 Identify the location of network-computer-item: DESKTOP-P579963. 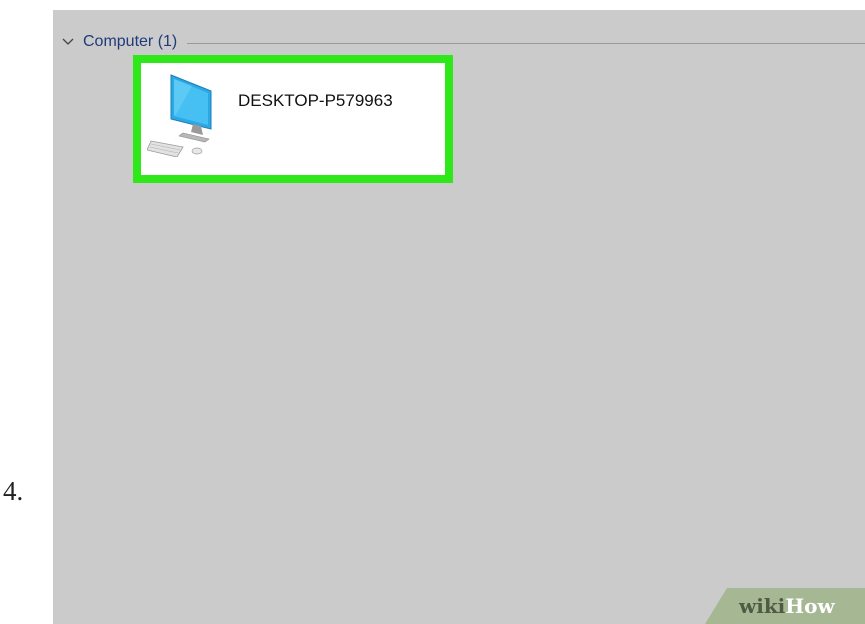
(293, 119).